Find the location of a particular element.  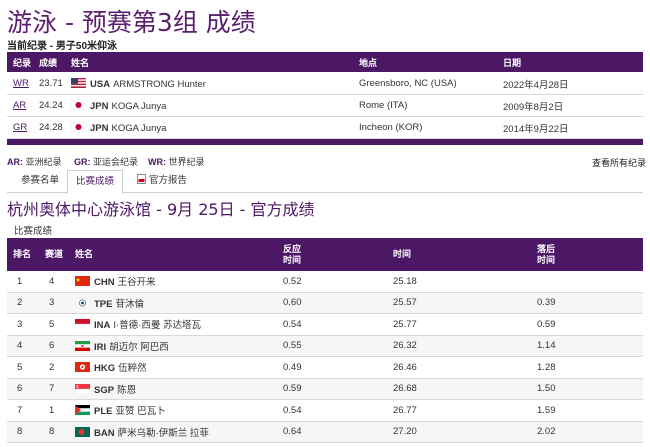

legend-ar: AR: 亚洲纪录 is located at coordinates (34, 161).